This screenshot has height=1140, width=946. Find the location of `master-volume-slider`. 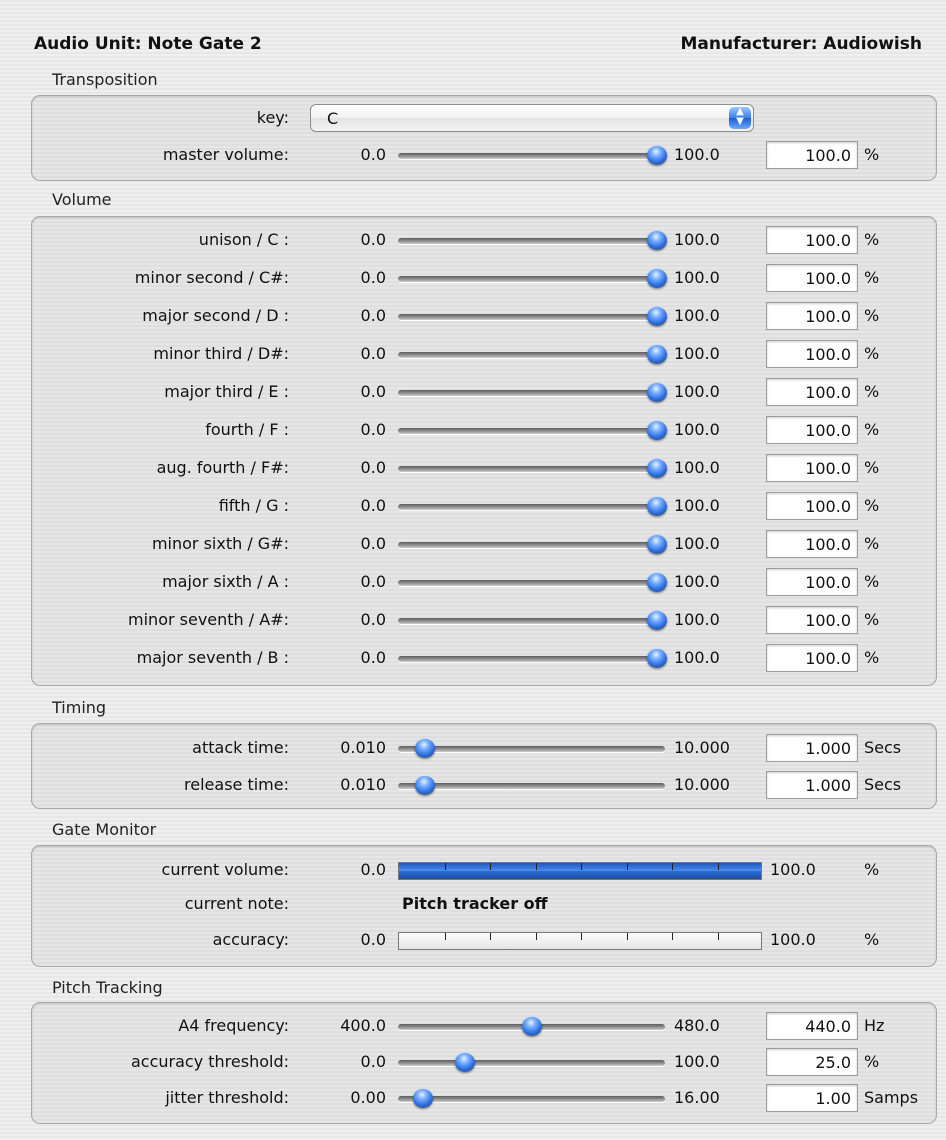

master-volume-slider is located at coordinates (532, 155).